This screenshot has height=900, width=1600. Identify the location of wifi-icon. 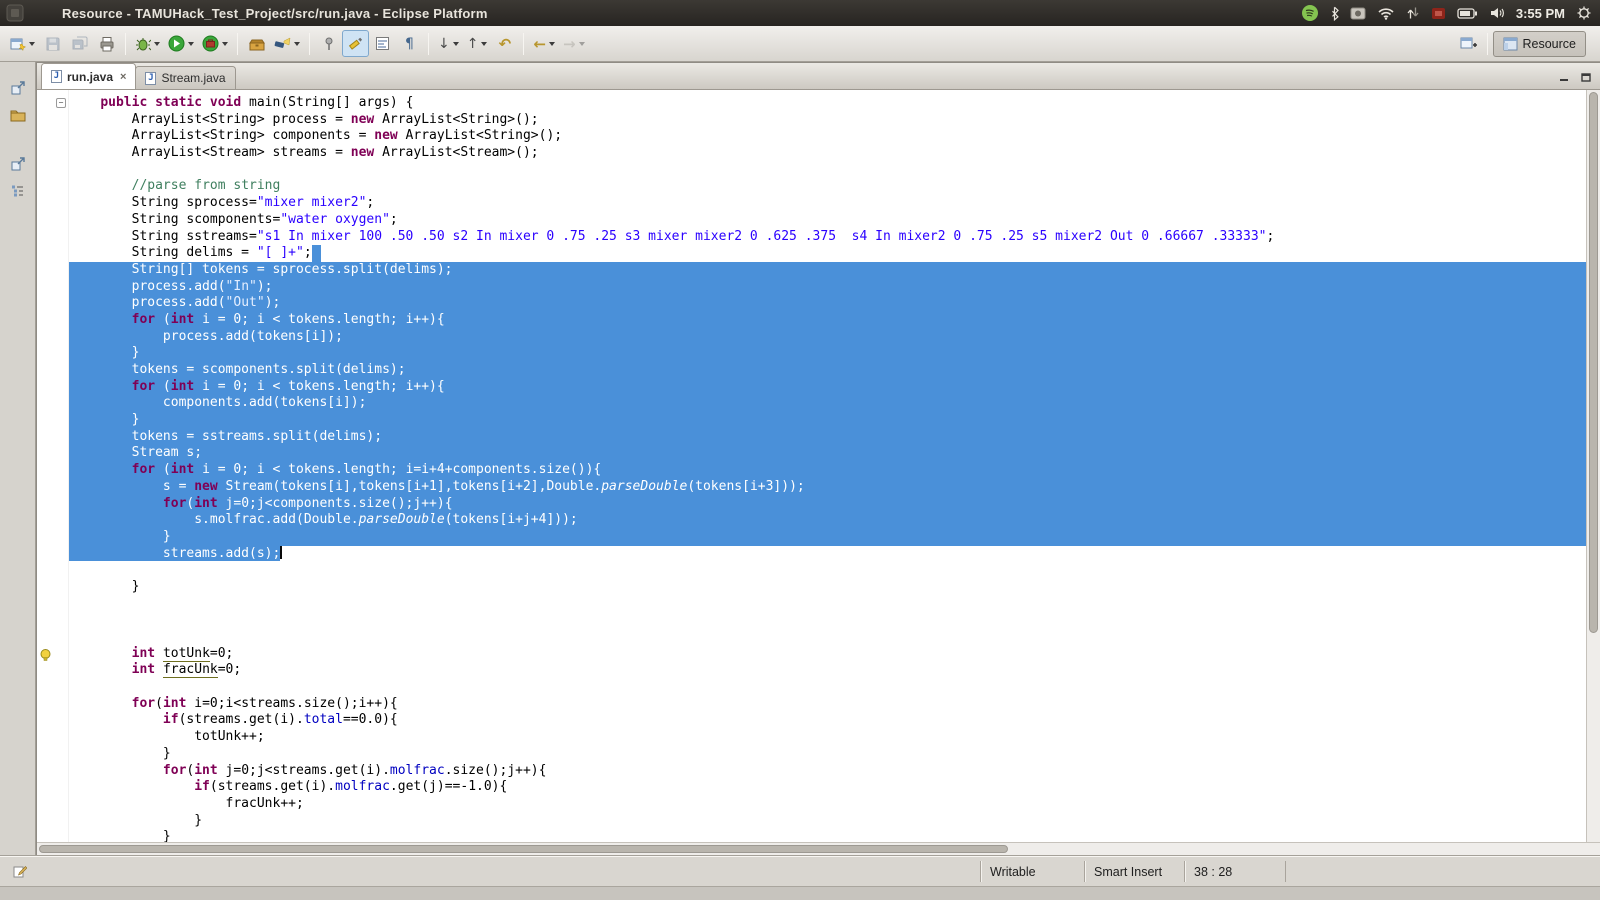
(1386, 13).